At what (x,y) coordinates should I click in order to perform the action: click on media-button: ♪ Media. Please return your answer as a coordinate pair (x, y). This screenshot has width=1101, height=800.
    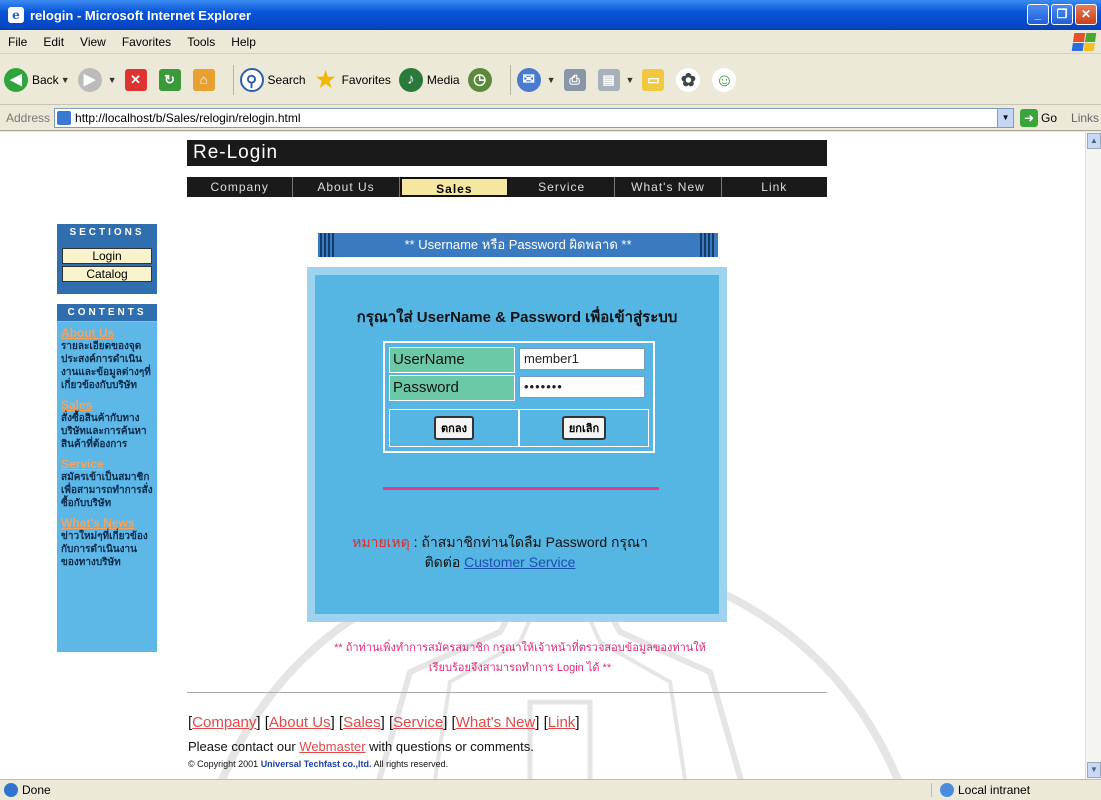
    Looking at the image, I should click on (429, 79).